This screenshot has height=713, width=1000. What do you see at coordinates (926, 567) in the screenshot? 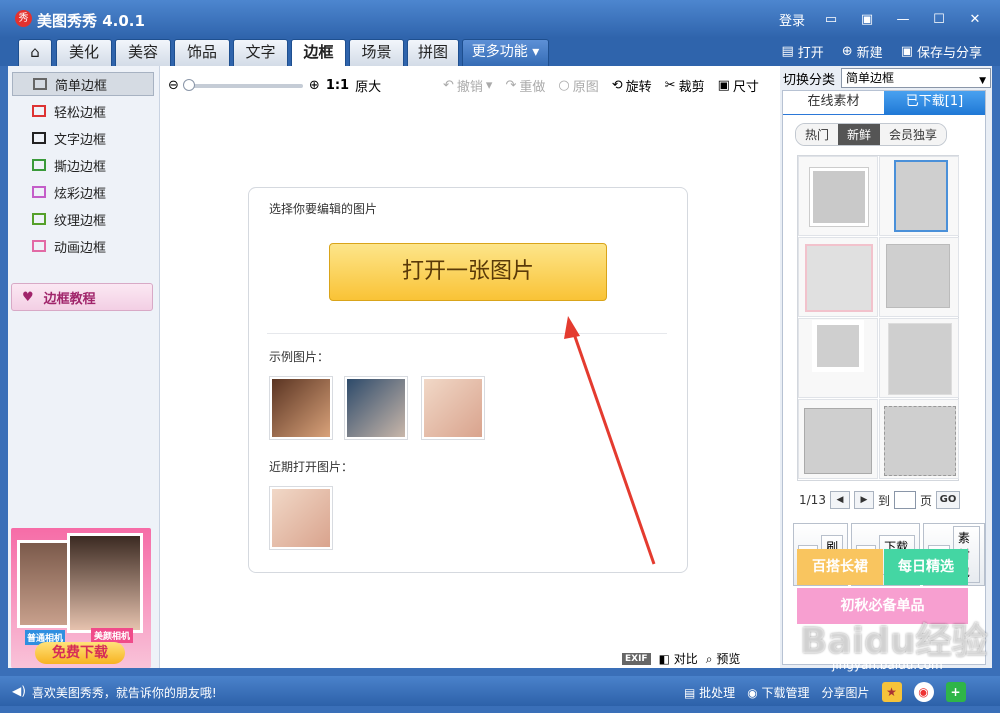
I see `promo-daily-banner: 每日精选` at bounding box center [926, 567].